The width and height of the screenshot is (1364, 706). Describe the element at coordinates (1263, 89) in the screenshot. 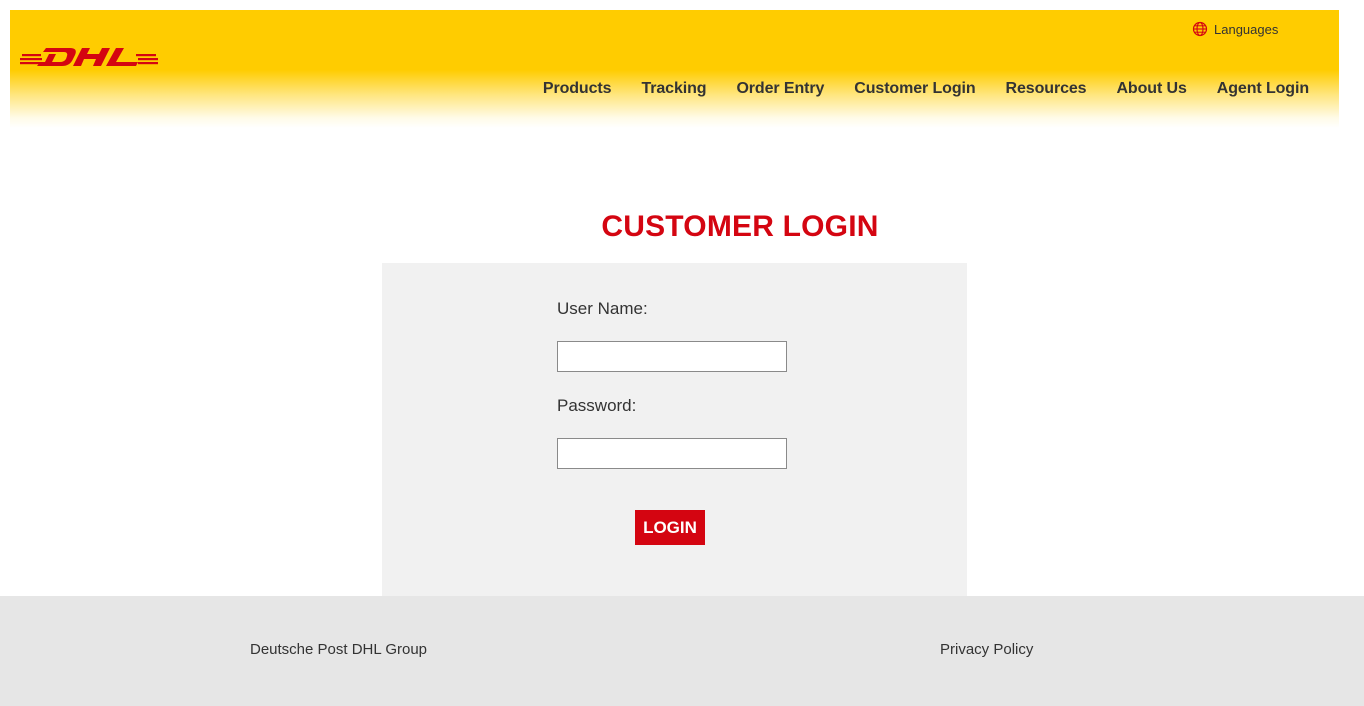

I see `nav-agent-login: Agent Login` at that location.